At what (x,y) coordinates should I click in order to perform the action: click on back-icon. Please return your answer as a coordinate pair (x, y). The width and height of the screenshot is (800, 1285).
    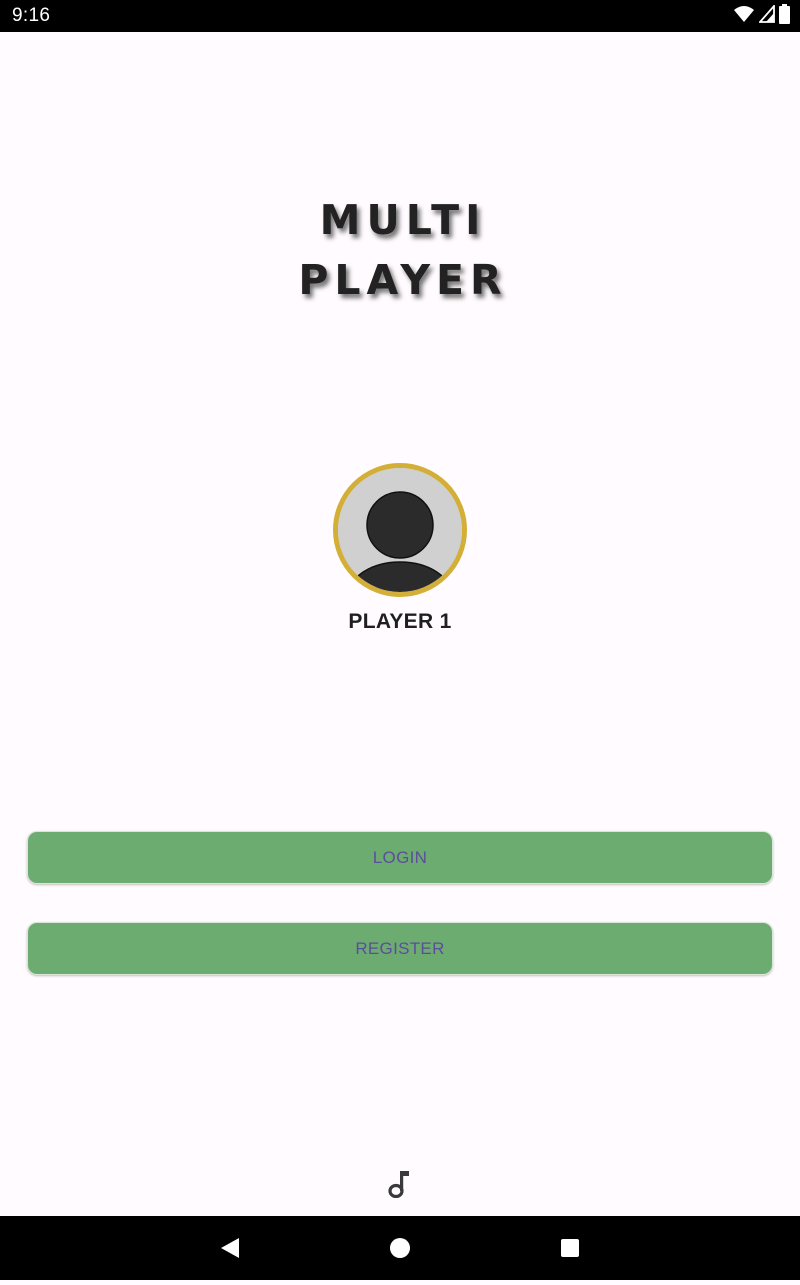
    Looking at the image, I should click on (230, 1248).